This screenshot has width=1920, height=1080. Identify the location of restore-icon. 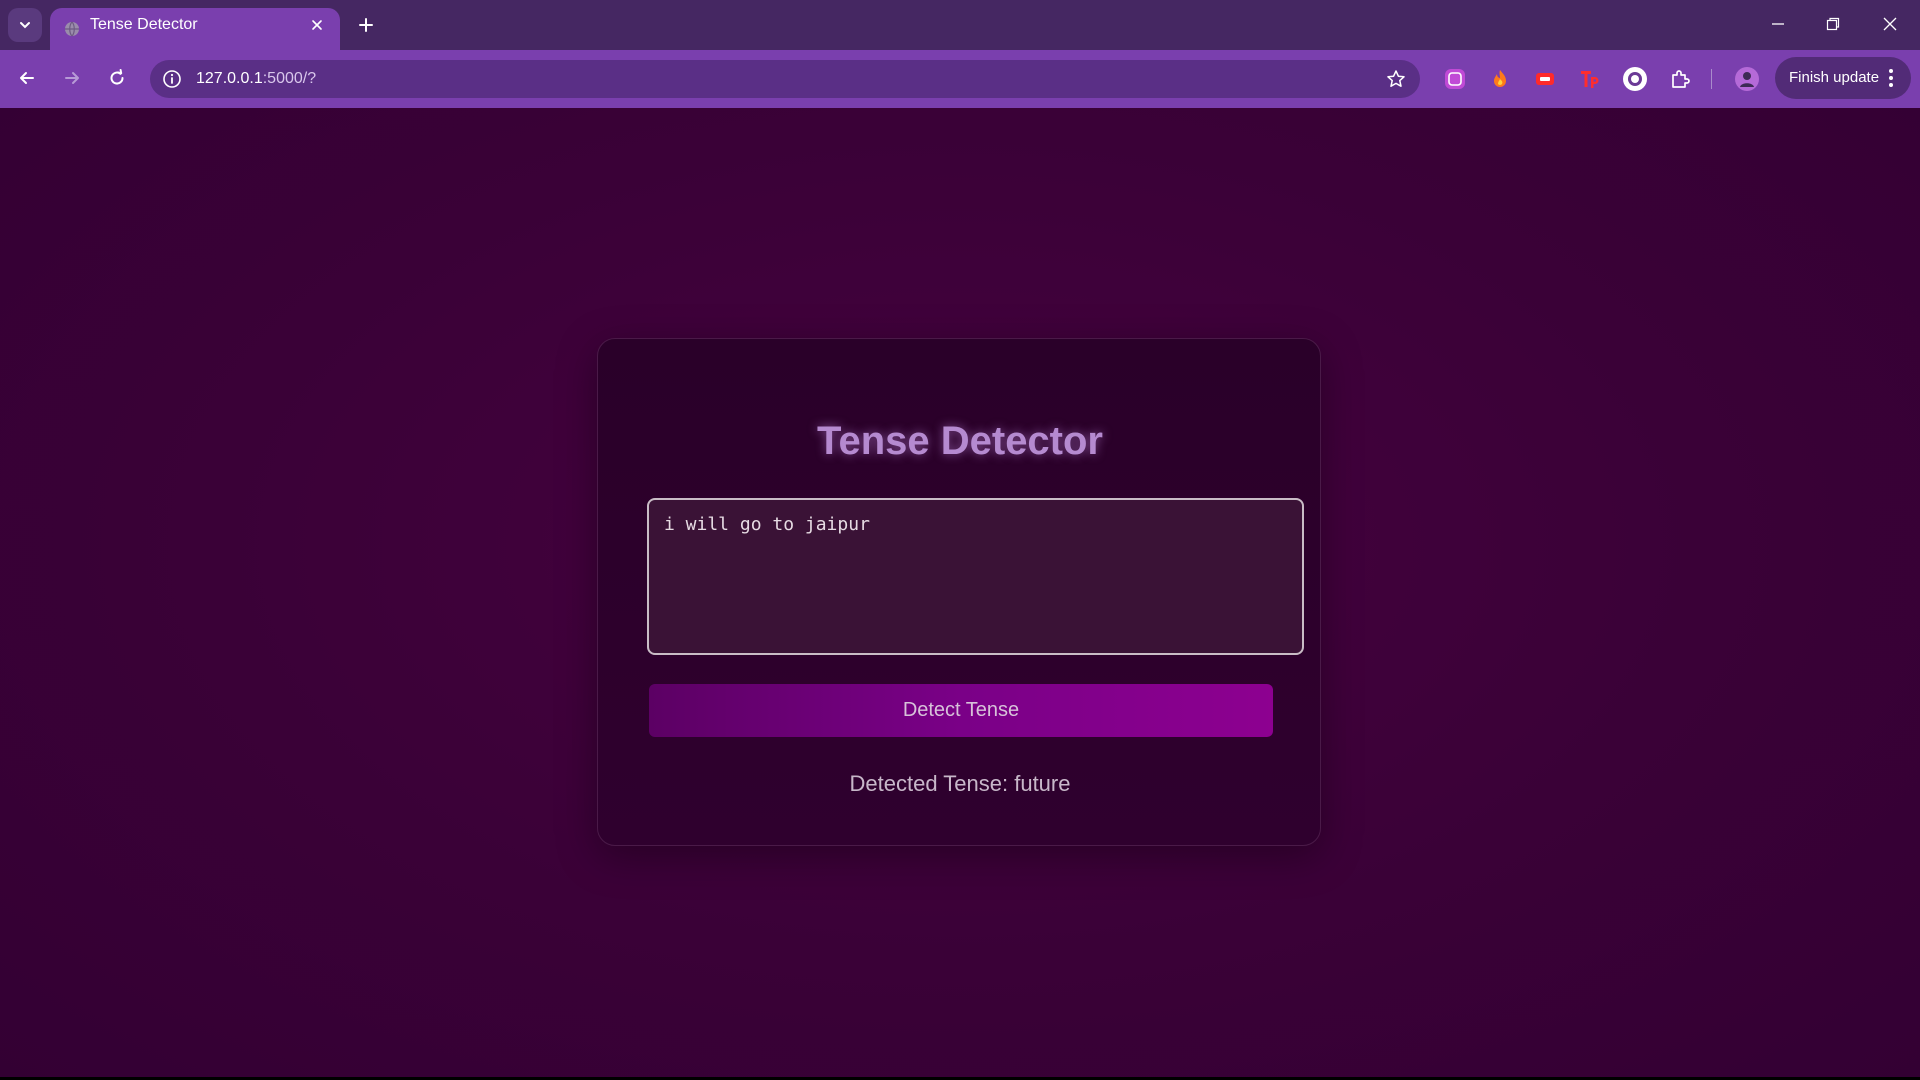
(1833, 24).